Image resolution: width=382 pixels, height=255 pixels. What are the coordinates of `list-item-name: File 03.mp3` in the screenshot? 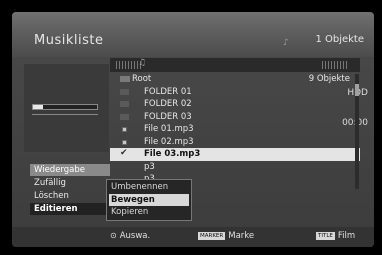 It's located at (172, 154).